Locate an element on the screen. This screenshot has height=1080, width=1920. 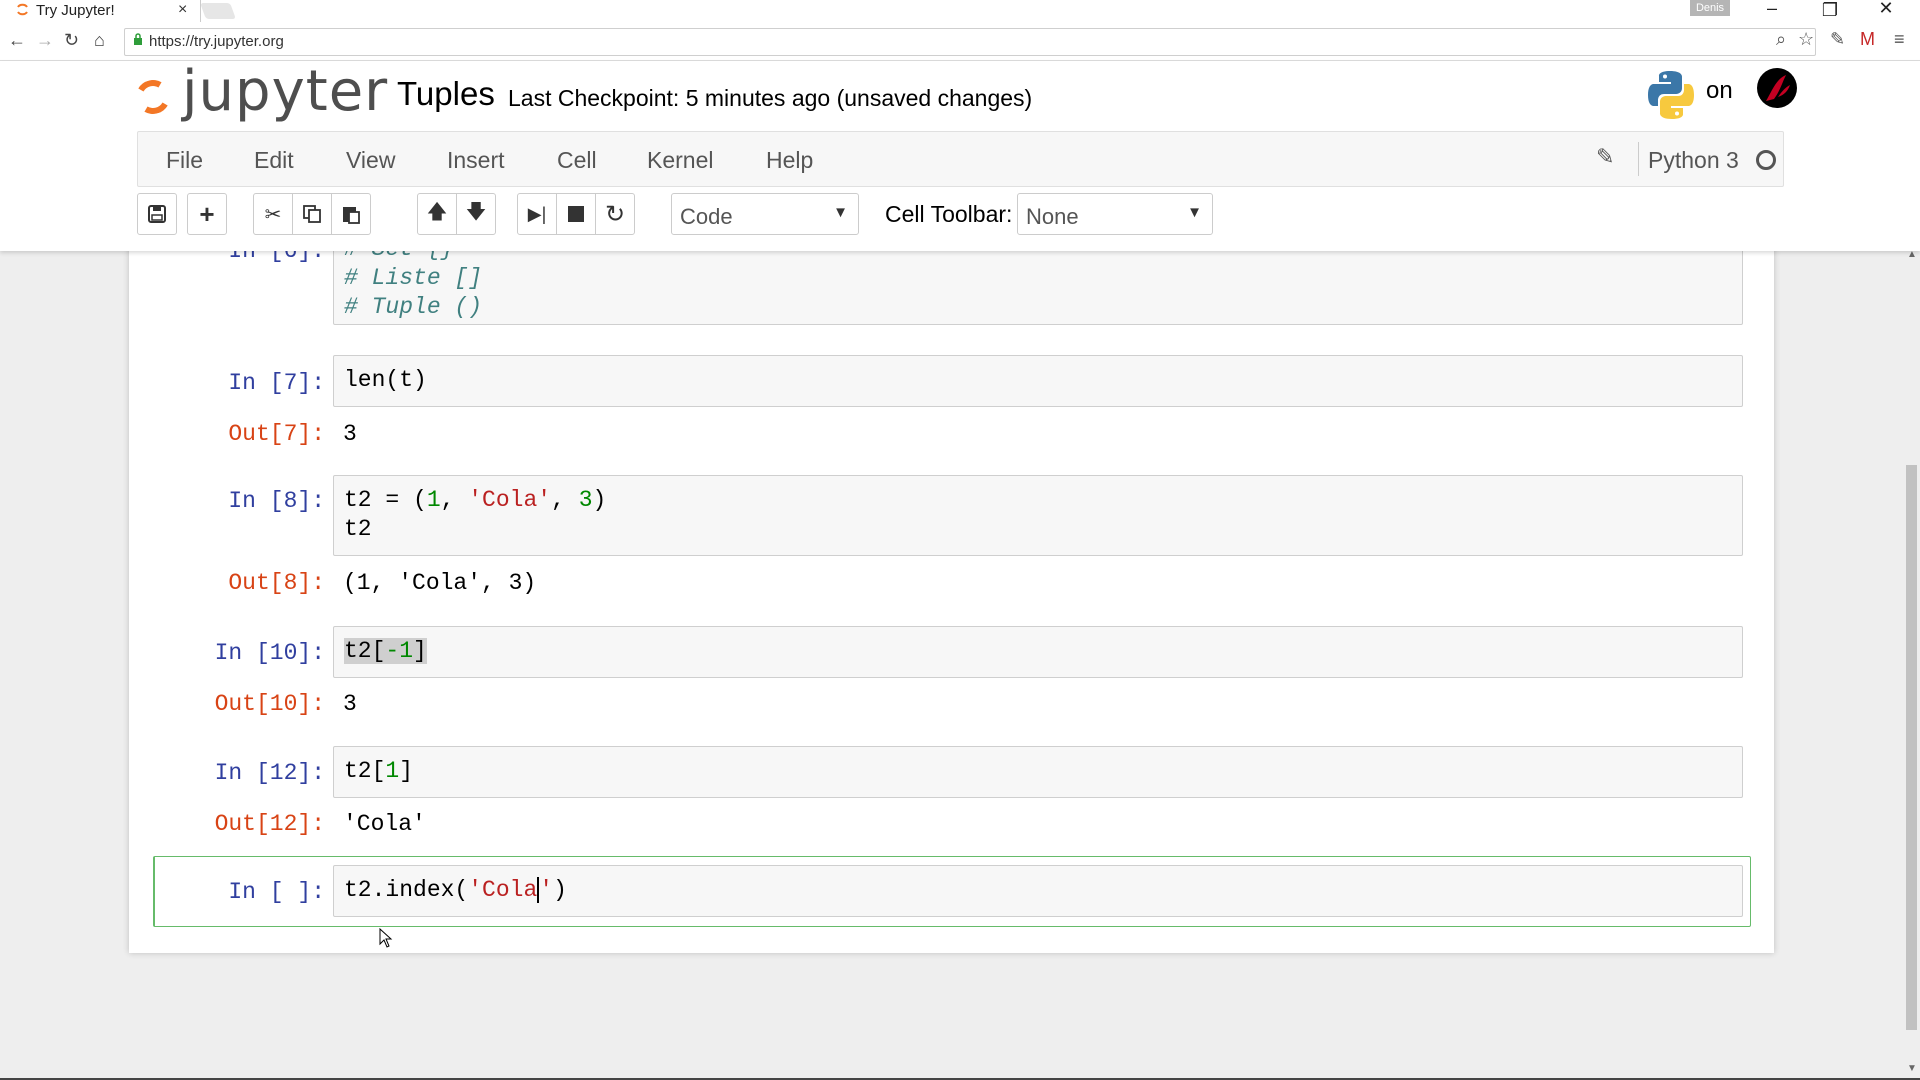
code-editor: len(t) is located at coordinates (1038, 381).